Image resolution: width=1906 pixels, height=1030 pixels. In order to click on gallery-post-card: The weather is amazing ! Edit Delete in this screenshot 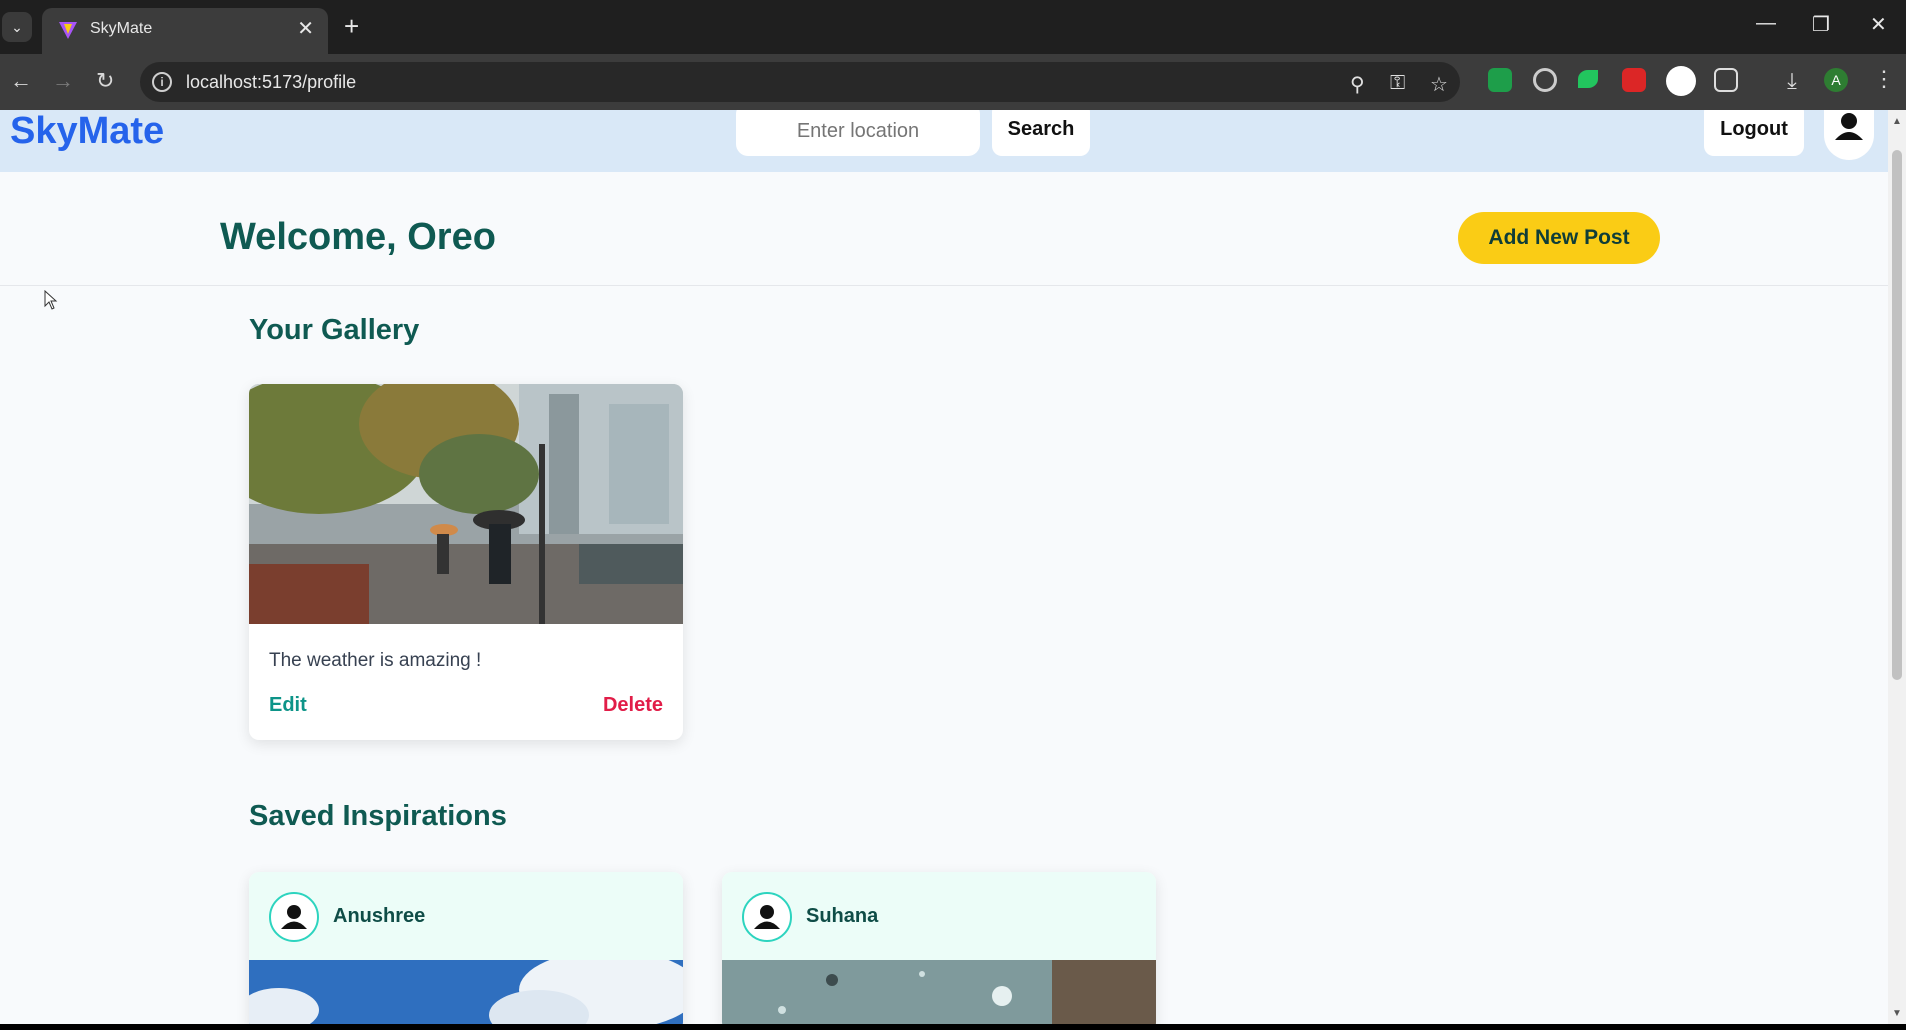, I will do `click(466, 562)`.